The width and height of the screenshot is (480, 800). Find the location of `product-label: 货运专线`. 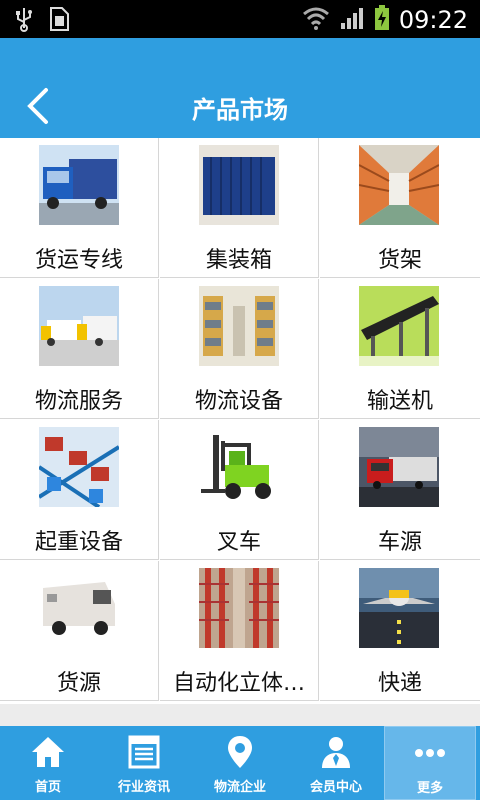

product-label: 货运专线 is located at coordinates (78, 260).